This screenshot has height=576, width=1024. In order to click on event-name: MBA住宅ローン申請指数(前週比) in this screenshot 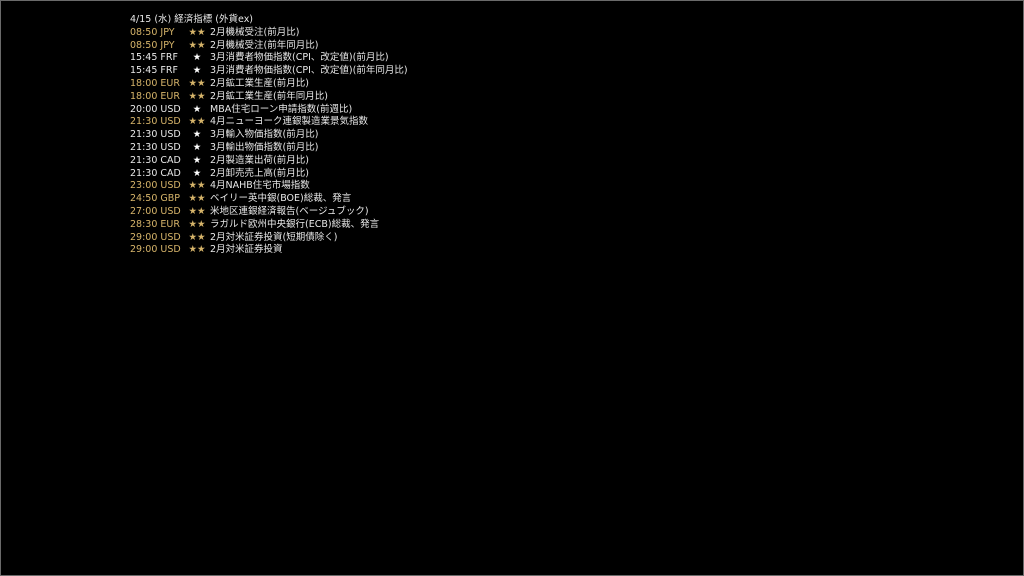, I will do `click(281, 109)`.